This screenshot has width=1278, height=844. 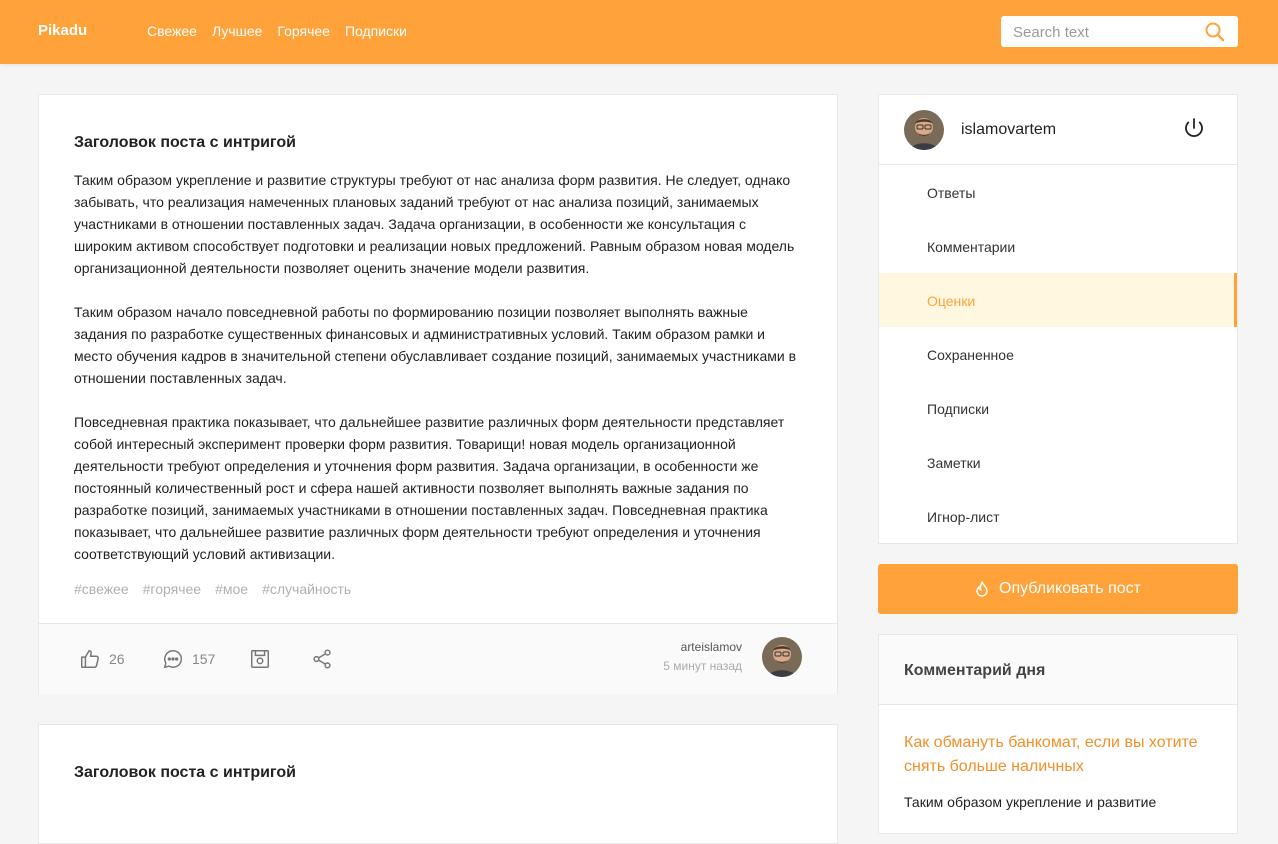 What do you see at coordinates (102, 659) in the screenshot?
I see `like-button: 26` at bounding box center [102, 659].